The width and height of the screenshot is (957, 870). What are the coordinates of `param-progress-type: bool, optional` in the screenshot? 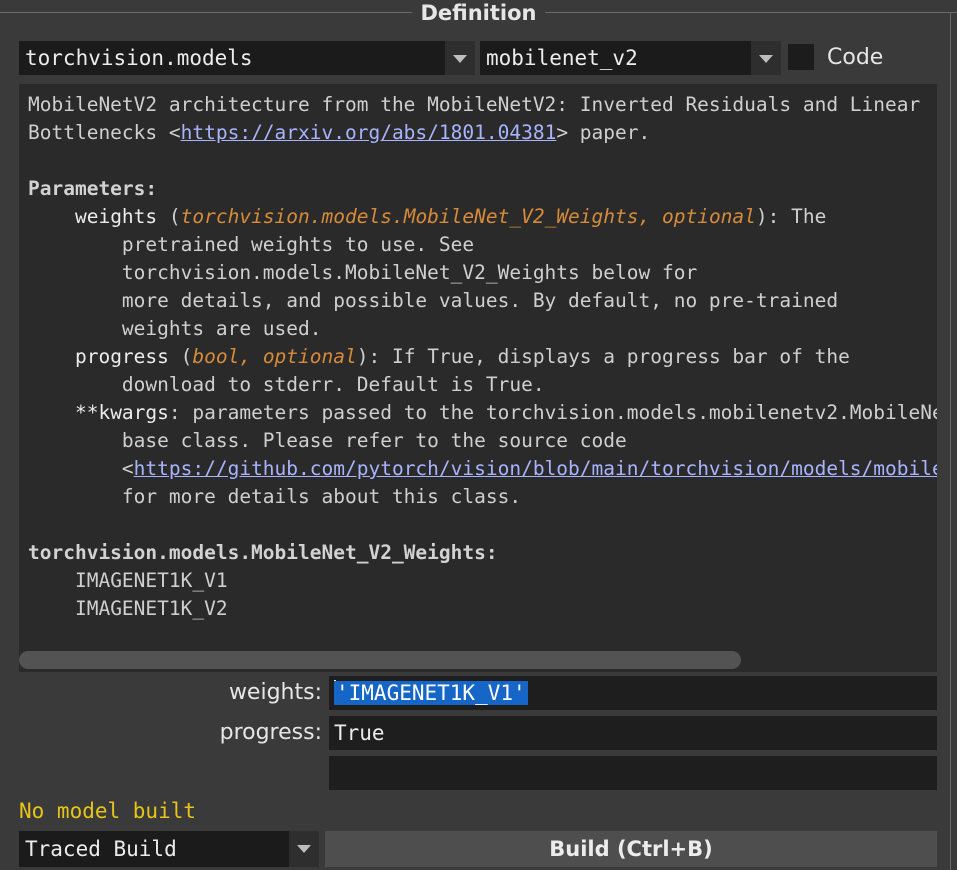 It's located at (274, 356).